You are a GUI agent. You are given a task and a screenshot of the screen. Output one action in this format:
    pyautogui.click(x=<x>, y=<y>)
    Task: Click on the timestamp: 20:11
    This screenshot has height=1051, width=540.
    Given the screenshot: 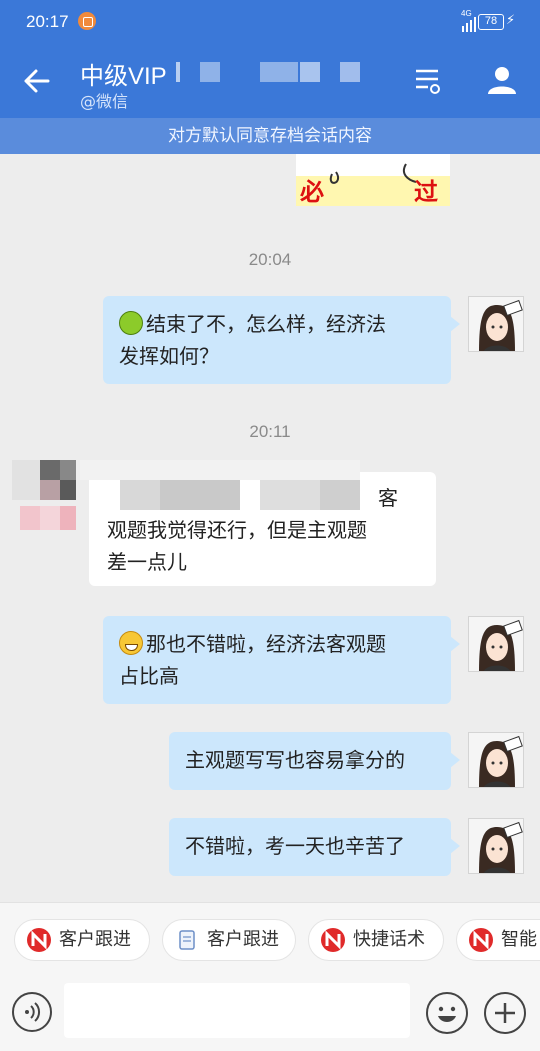 What is the action you would take?
    pyautogui.click(x=270, y=431)
    